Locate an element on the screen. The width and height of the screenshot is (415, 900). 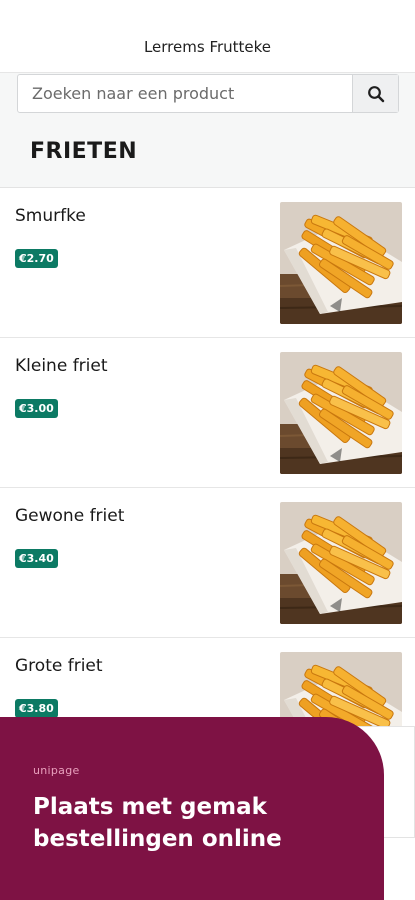
brand-logo: unipage is located at coordinates (56, 770).